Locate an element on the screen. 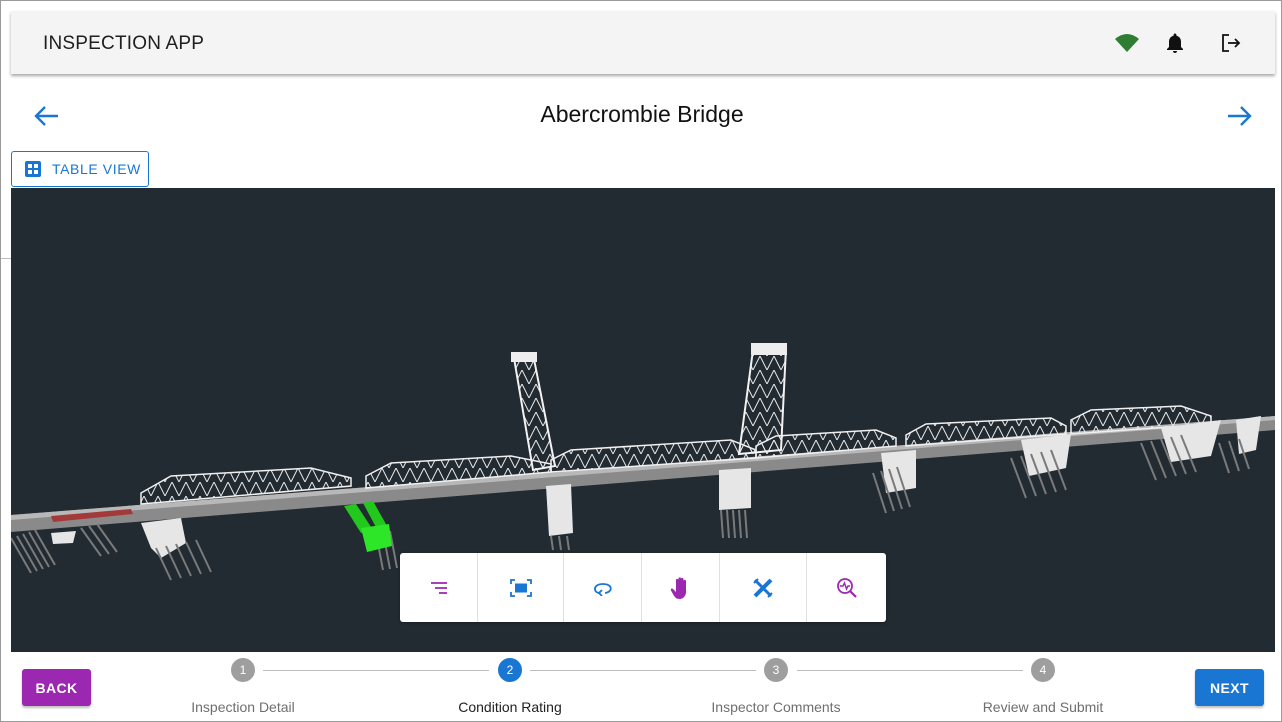  next-button: NEXT is located at coordinates (1229, 687).